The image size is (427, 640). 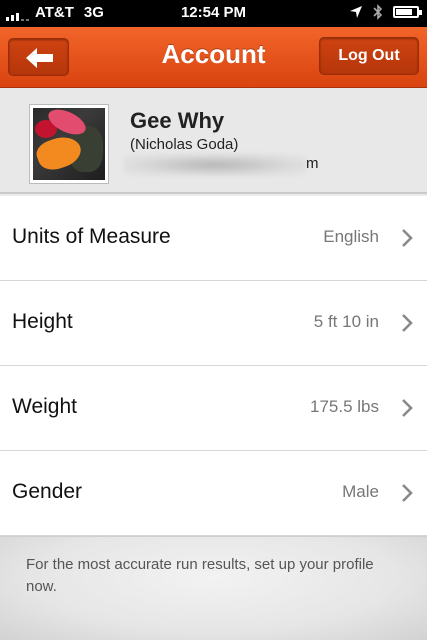 I want to click on profile-email-tail: m, so click(x=312, y=163).